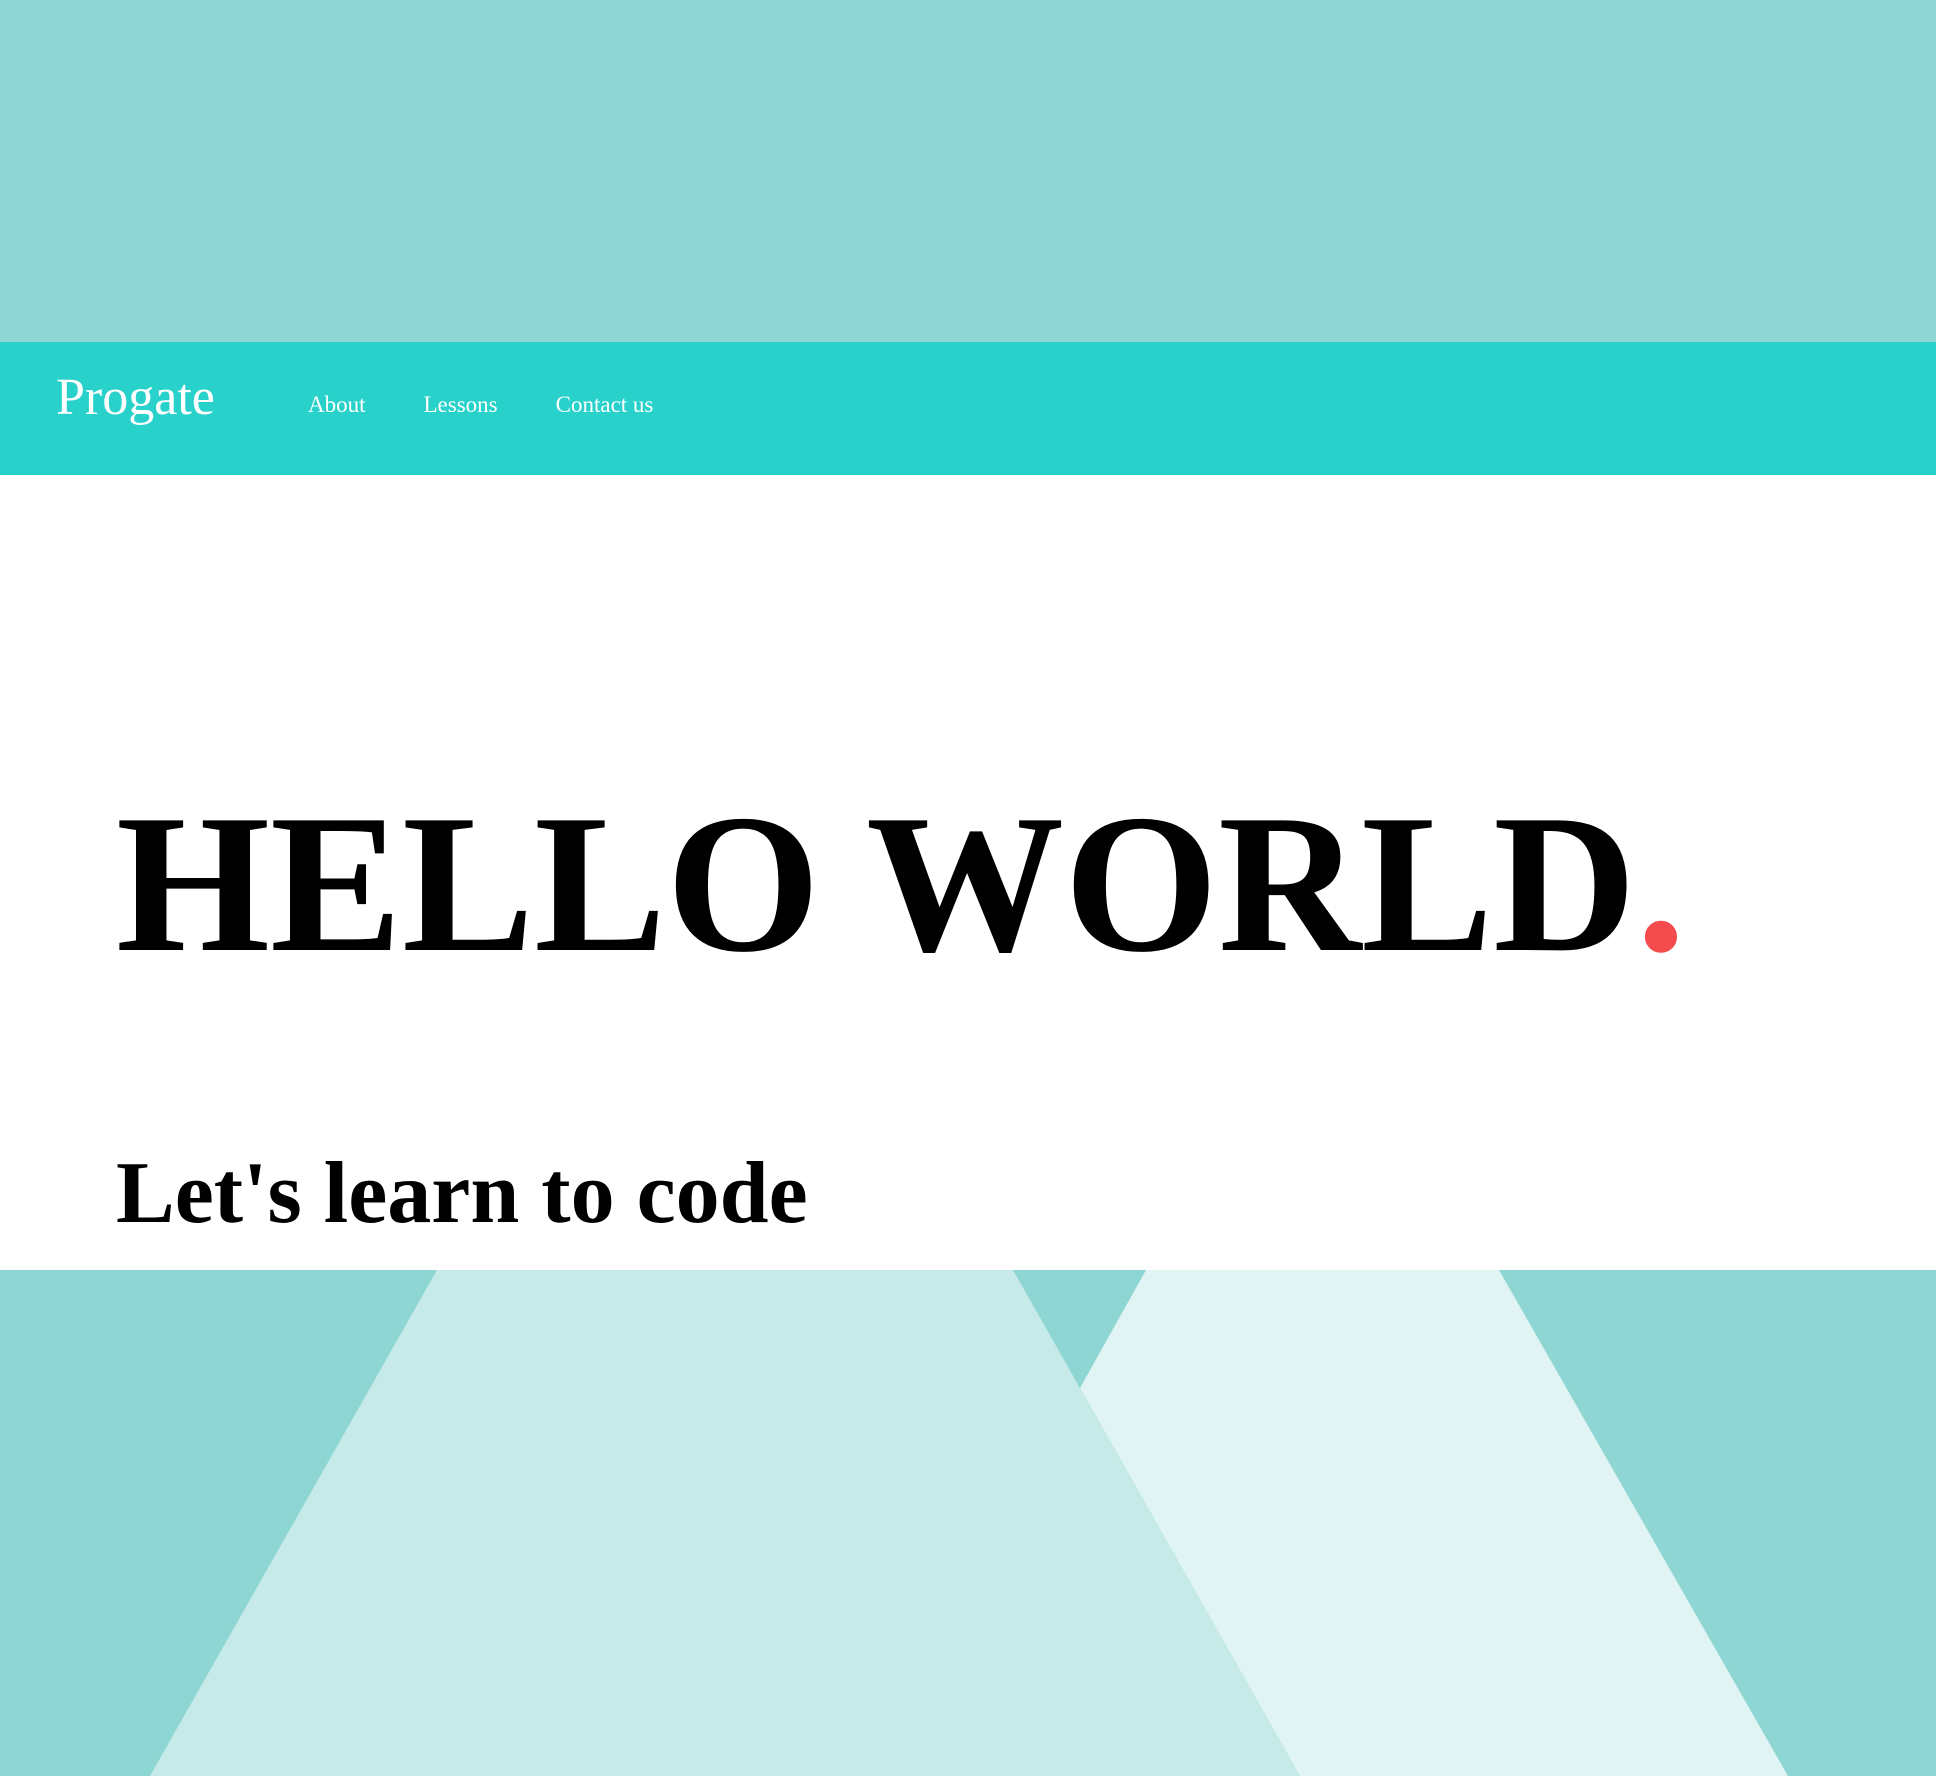  What do you see at coordinates (968, 408) in the screenshot?
I see `navbar: Progate About Lessons Contact us` at bounding box center [968, 408].